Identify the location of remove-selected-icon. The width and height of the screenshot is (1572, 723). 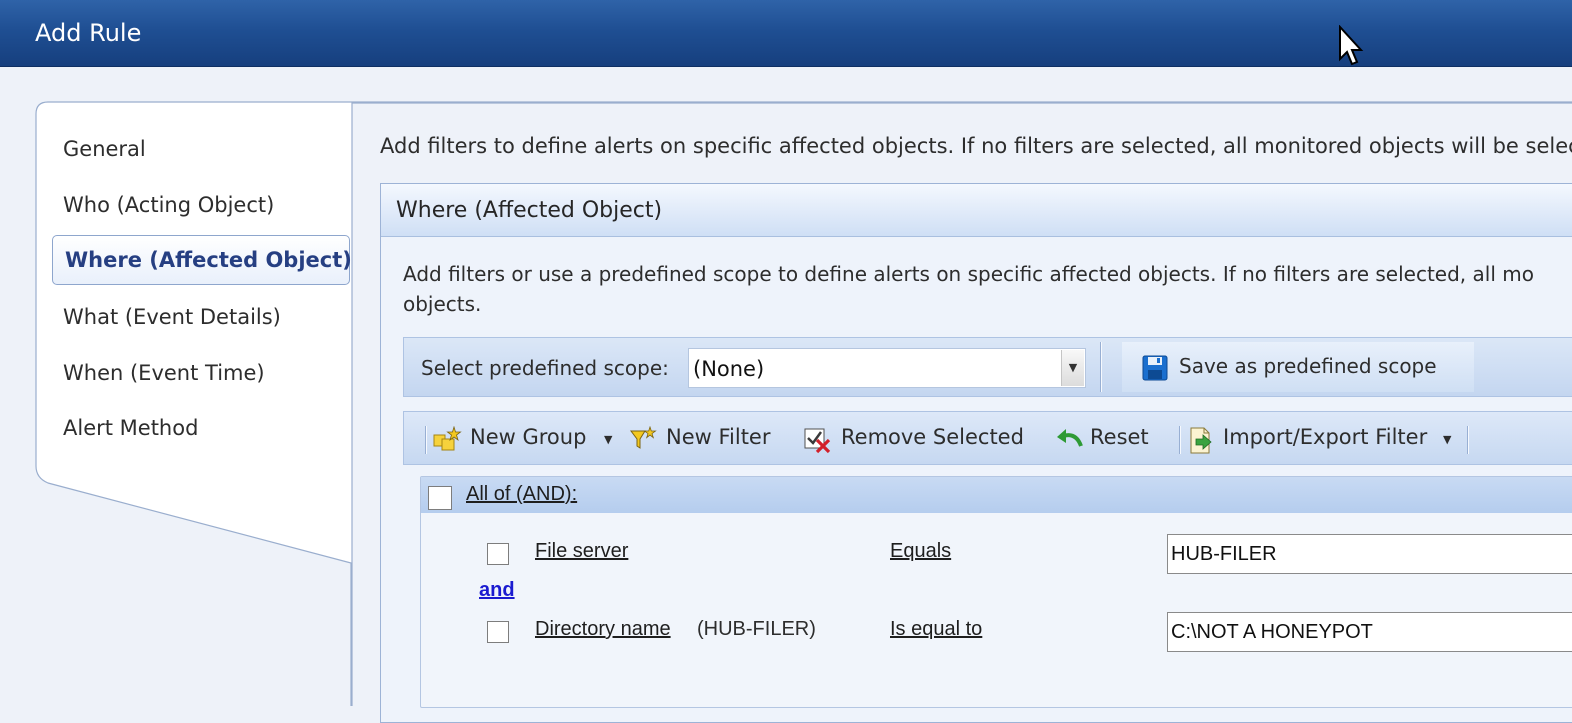
(817, 441).